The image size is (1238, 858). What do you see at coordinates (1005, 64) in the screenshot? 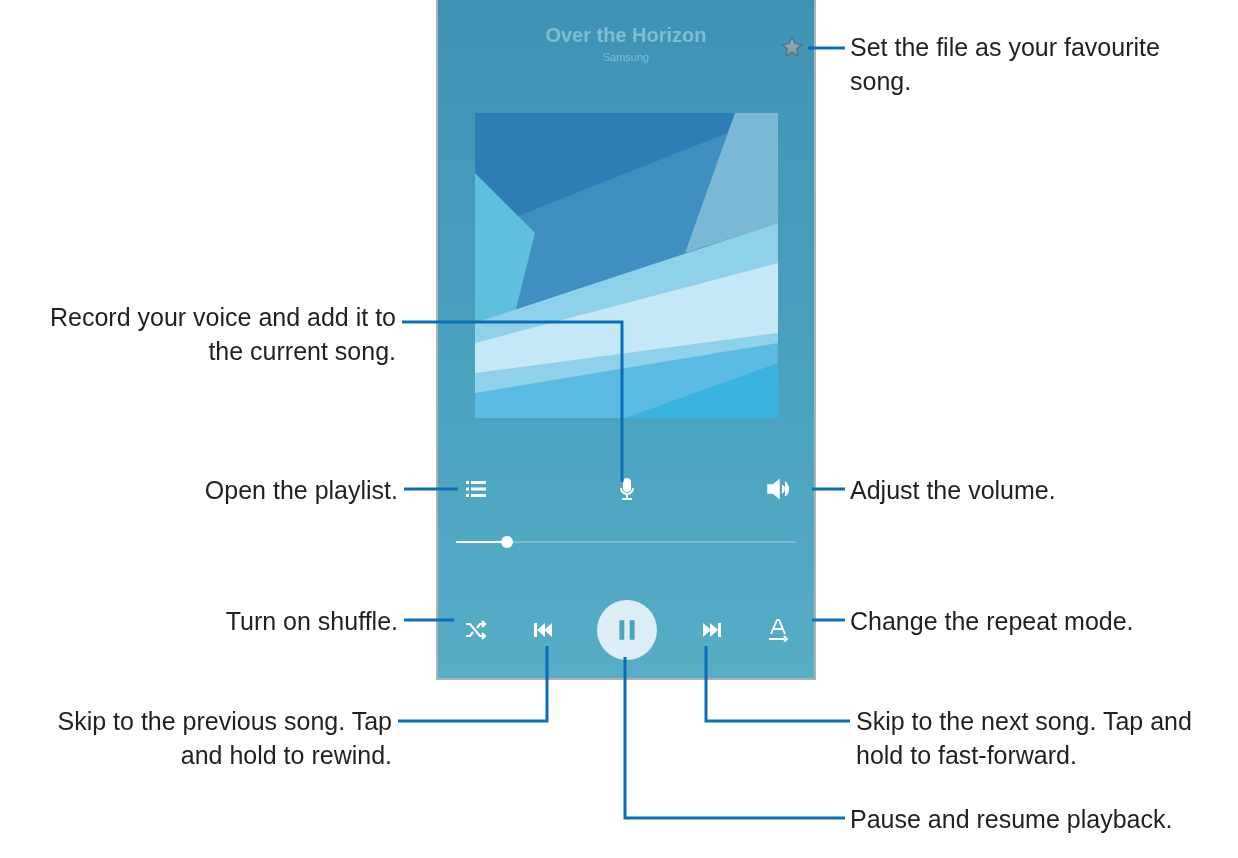
I see `callout-text: Set the file as your favourite song.` at bounding box center [1005, 64].